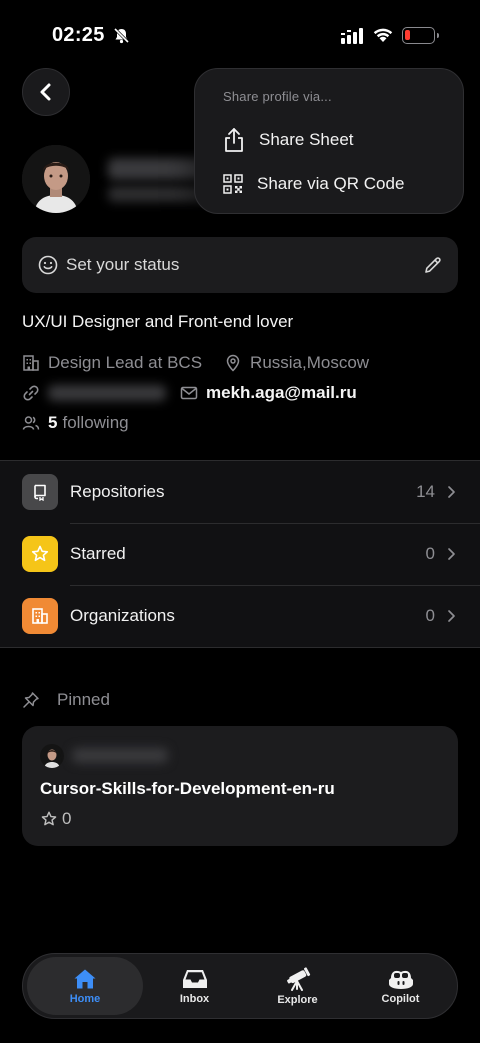  Describe the element at coordinates (240, 616) in the screenshot. I see `list-item-organizations: Organizations 0` at that location.